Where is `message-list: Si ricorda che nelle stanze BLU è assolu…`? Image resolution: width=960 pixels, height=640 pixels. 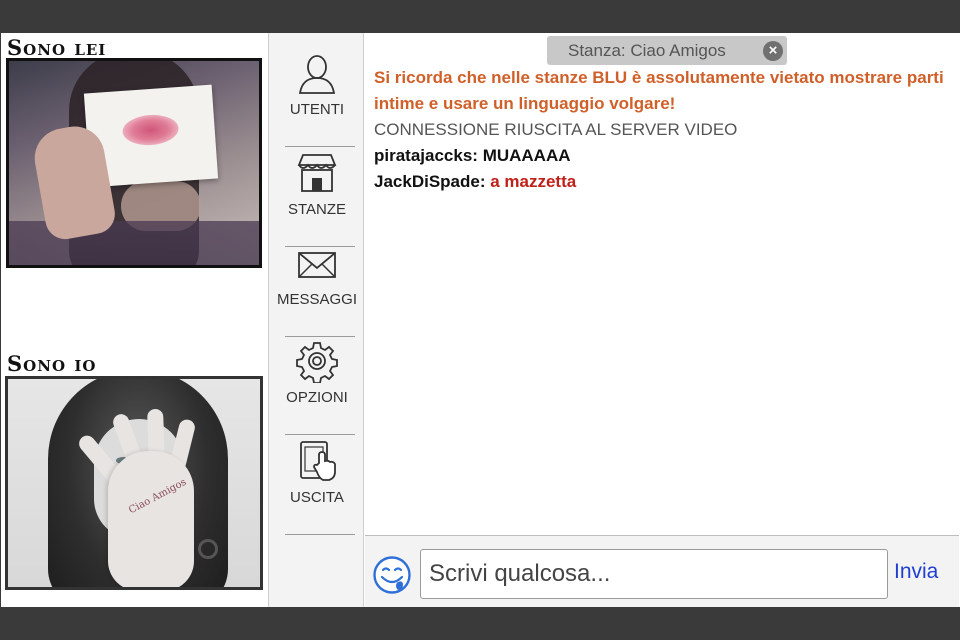
message-list: Si ricorda che nelle stanze BLU è assolu… is located at coordinates (664, 130).